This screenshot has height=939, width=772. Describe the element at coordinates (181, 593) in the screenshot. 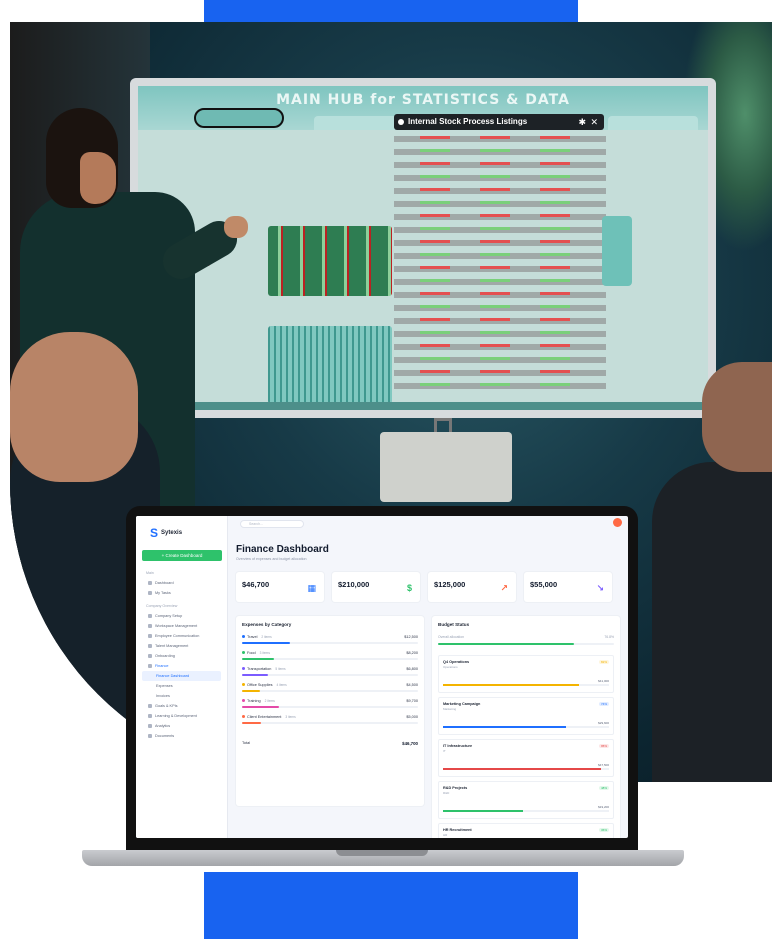

I see `sidebar-item: My Tasks` at that location.